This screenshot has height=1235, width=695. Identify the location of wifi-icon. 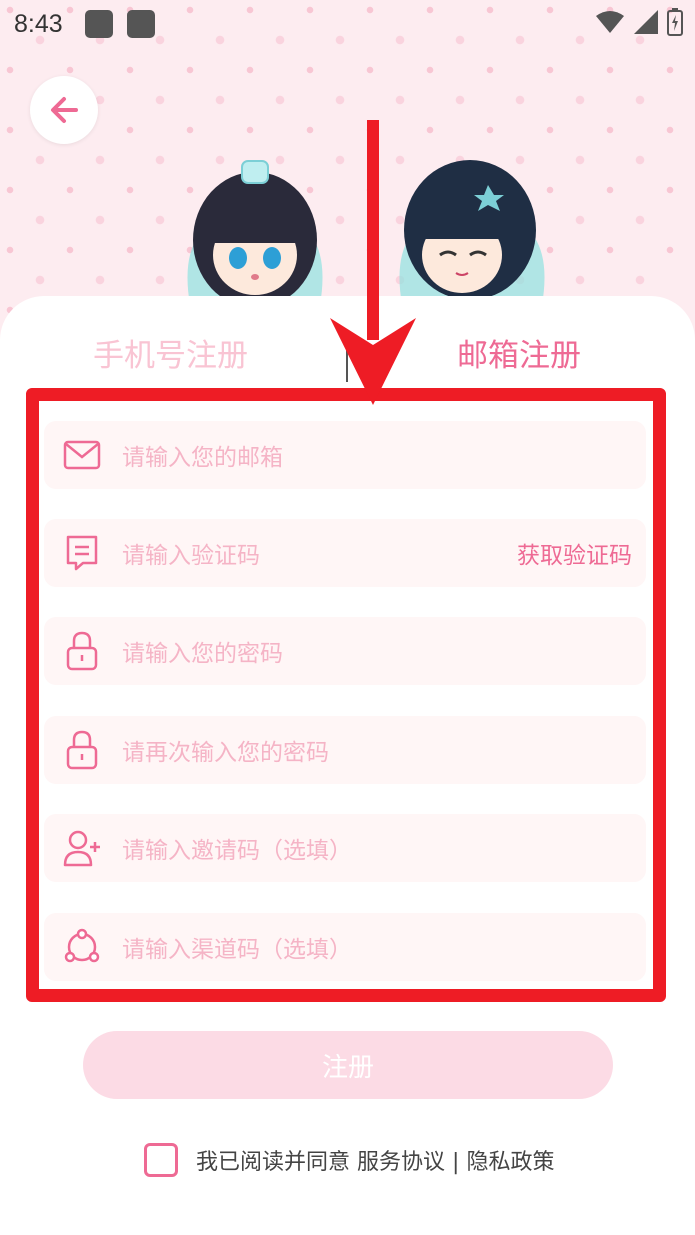
(610, 22).